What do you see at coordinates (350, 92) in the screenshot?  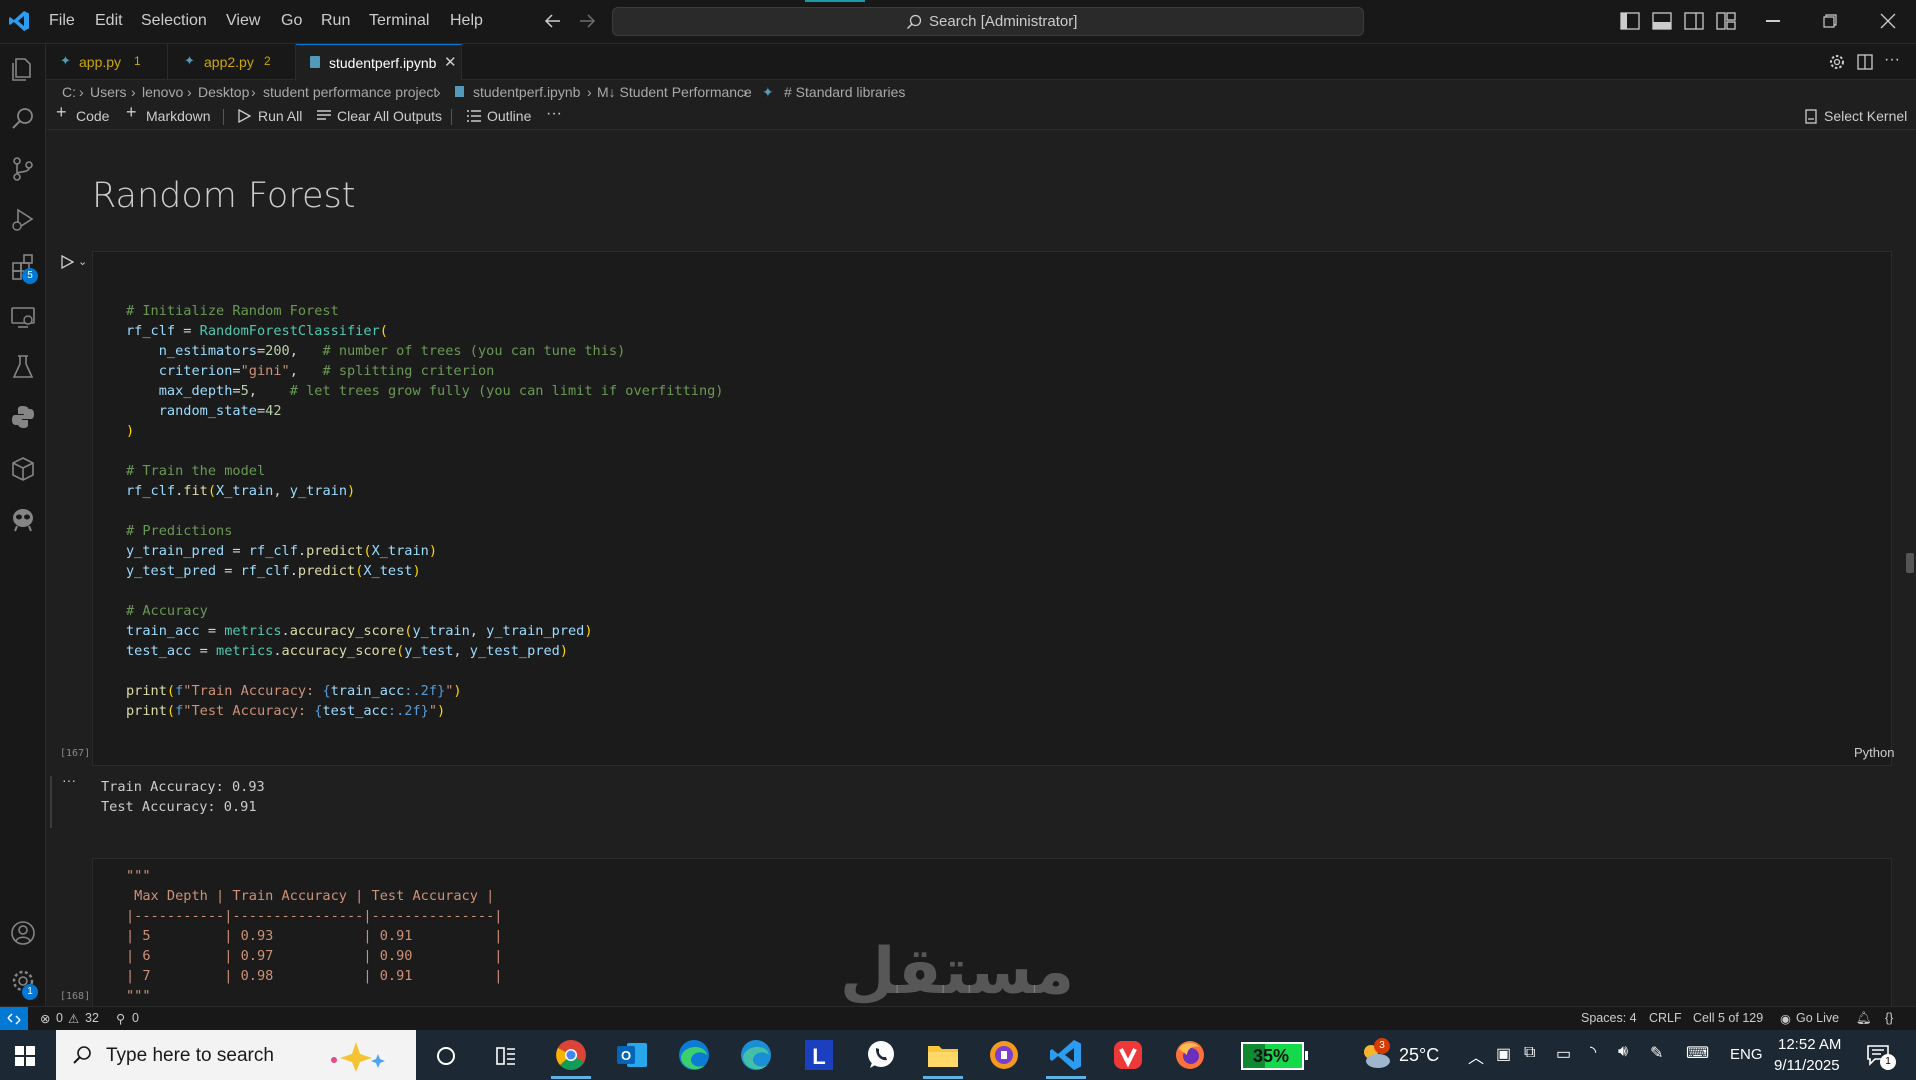 I see `breadcrumb-item: student performance project` at bounding box center [350, 92].